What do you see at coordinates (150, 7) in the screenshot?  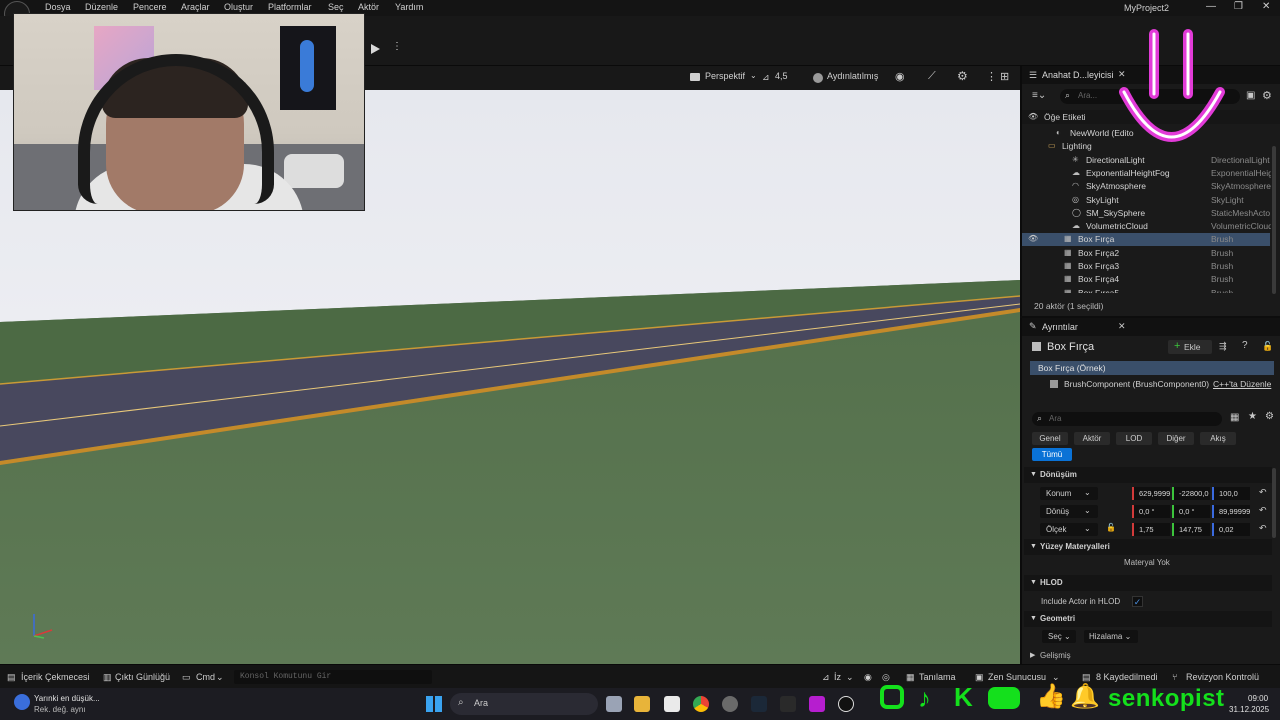 I see `menu-pencere: Pencere` at bounding box center [150, 7].